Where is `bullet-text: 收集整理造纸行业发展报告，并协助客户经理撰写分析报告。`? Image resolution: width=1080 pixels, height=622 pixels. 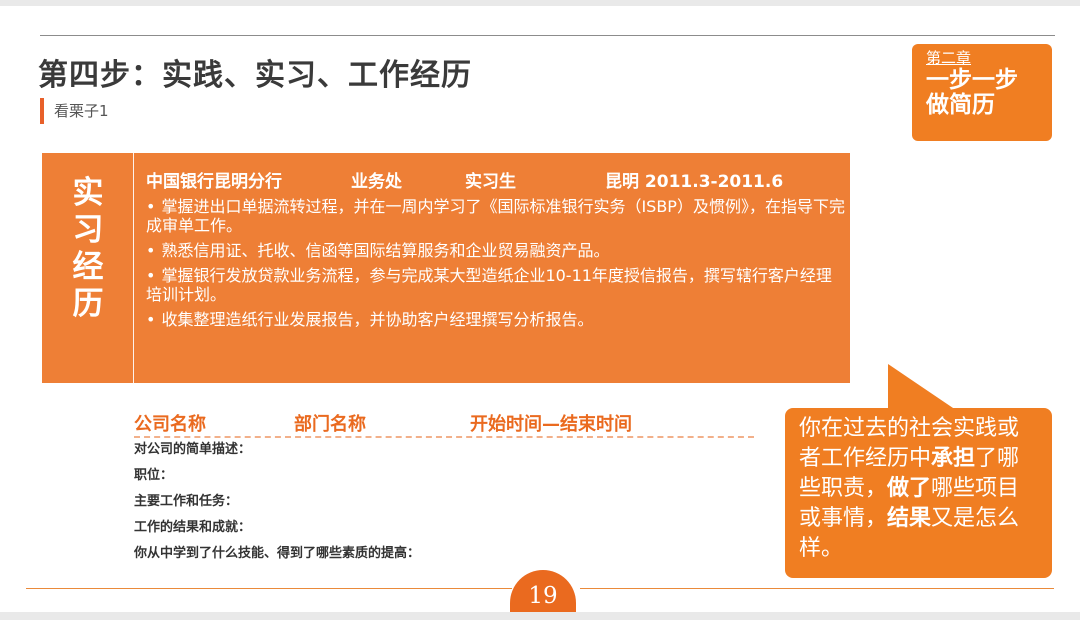
bullet-text: 收集整理造纸行业发展报告，并协助客户经理撰写分析报告。 is located at coordinates (377, 319).